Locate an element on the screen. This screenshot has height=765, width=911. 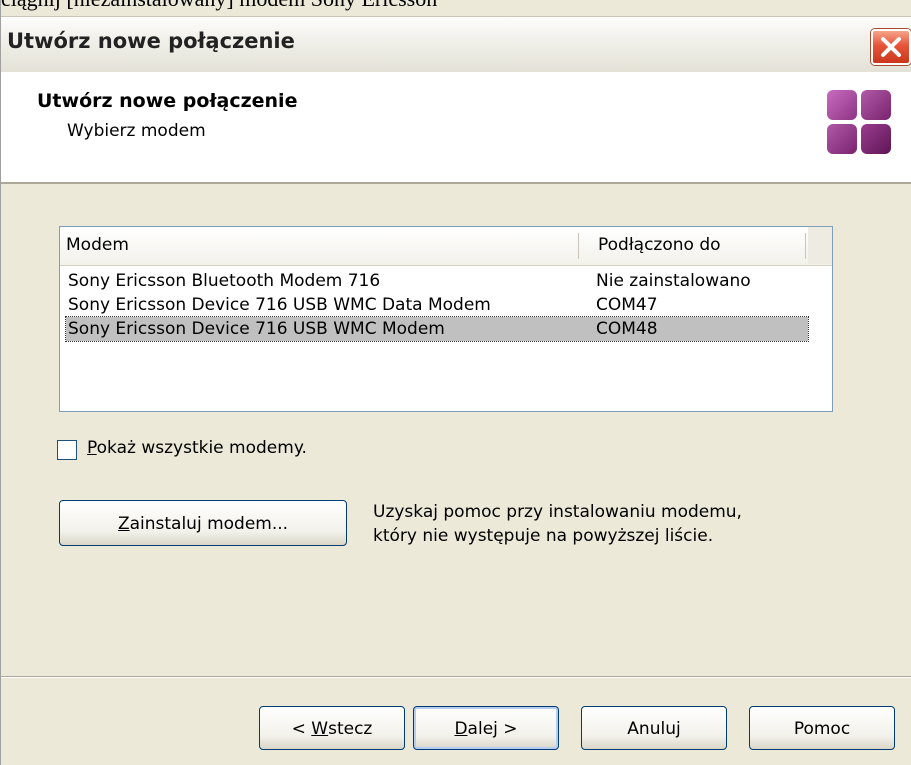
next-button: Dalej > is located at coordinates (486, 728).